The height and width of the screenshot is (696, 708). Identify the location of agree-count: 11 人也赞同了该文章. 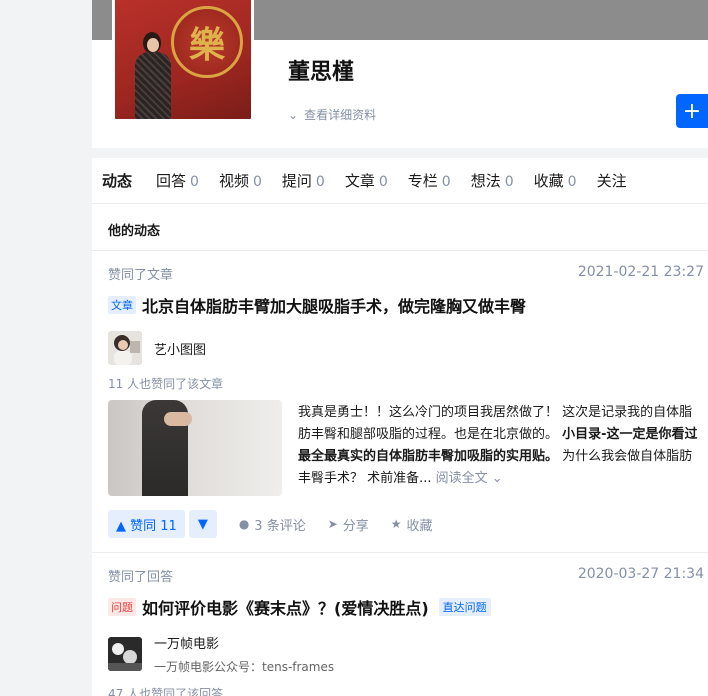
(166, 384).